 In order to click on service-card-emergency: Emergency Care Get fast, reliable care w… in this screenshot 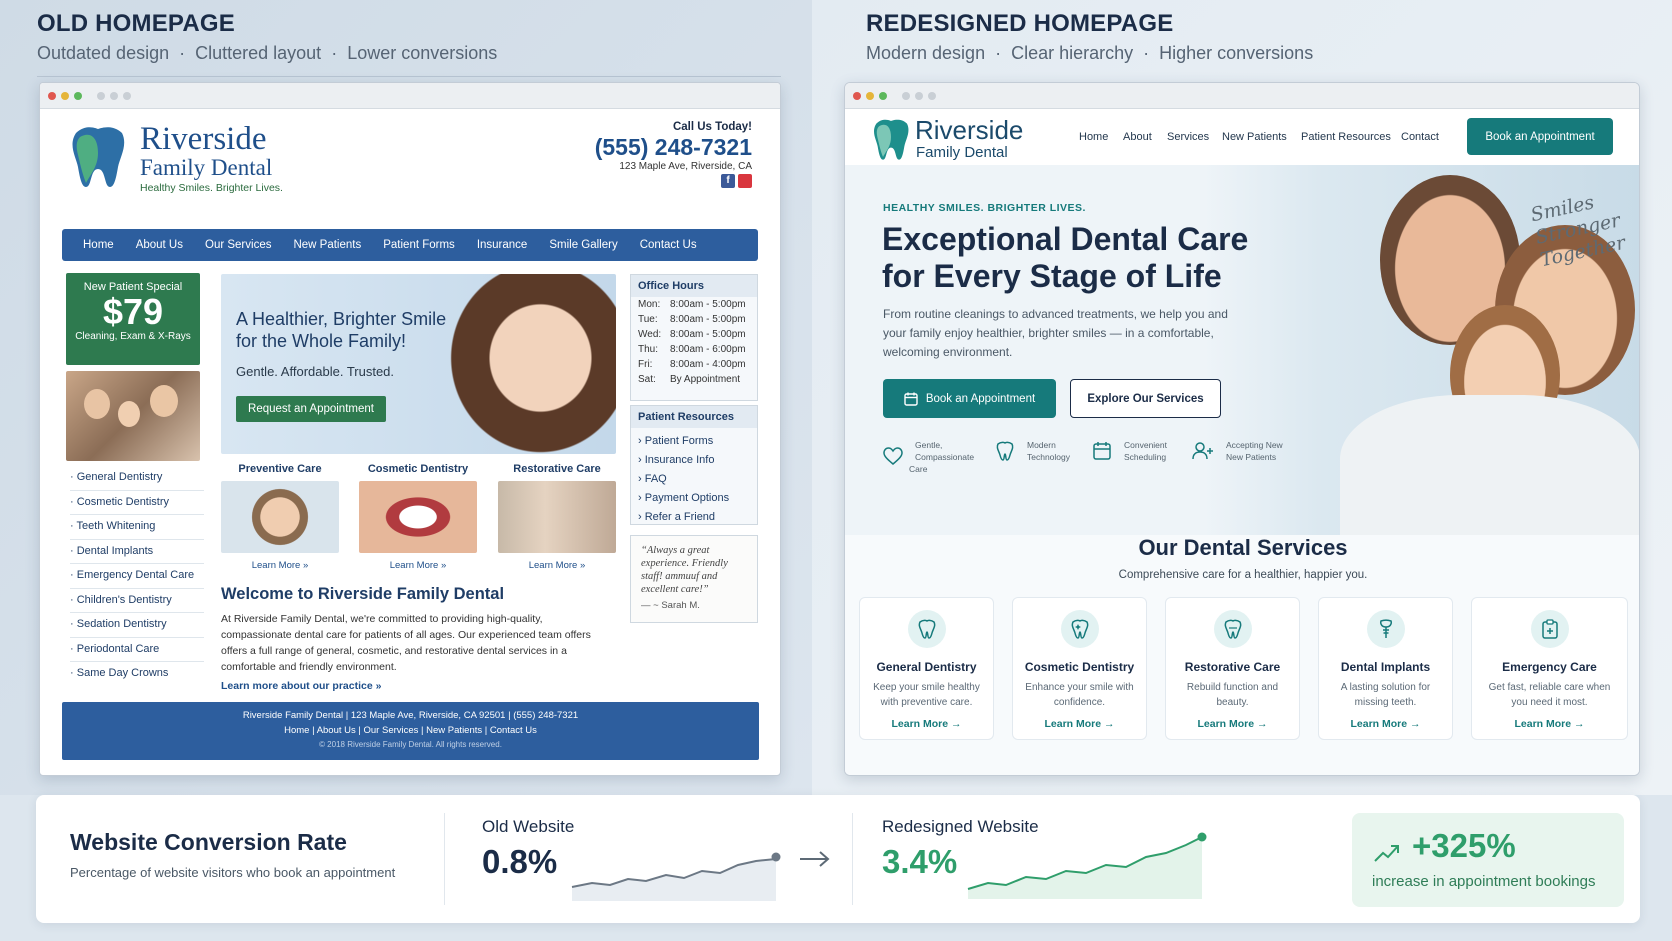, I will do `click(1549, 668)`.